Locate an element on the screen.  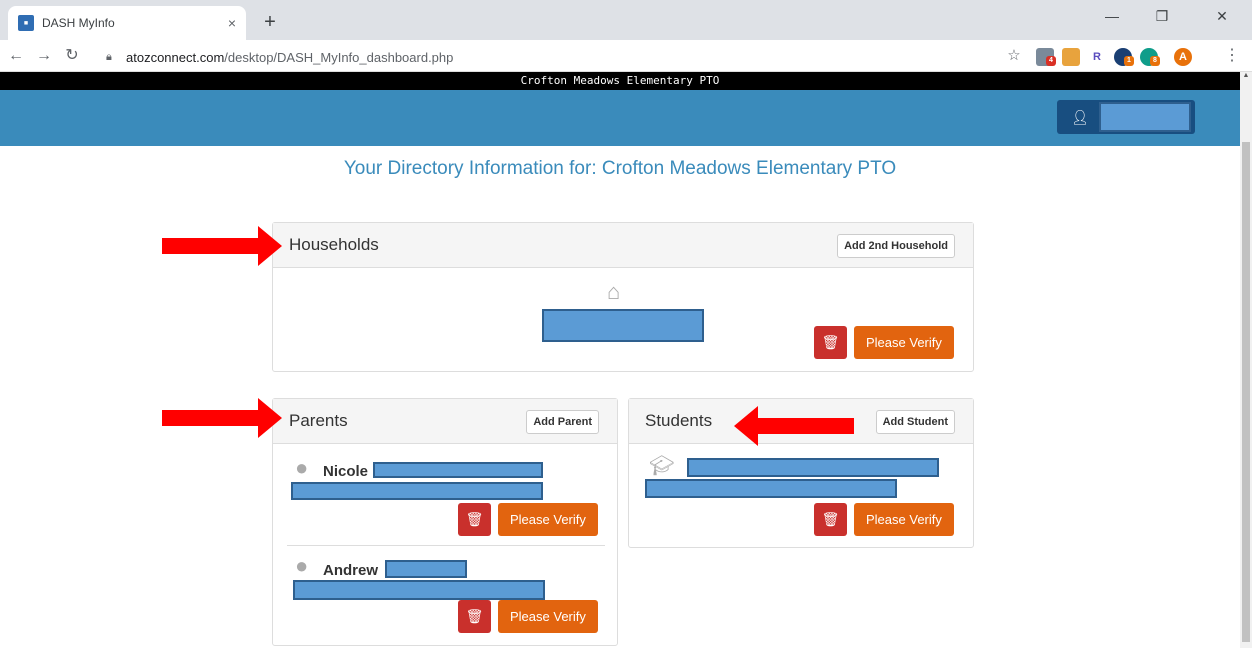
home-icon: ⌂ is located at coordinates (614, 291).